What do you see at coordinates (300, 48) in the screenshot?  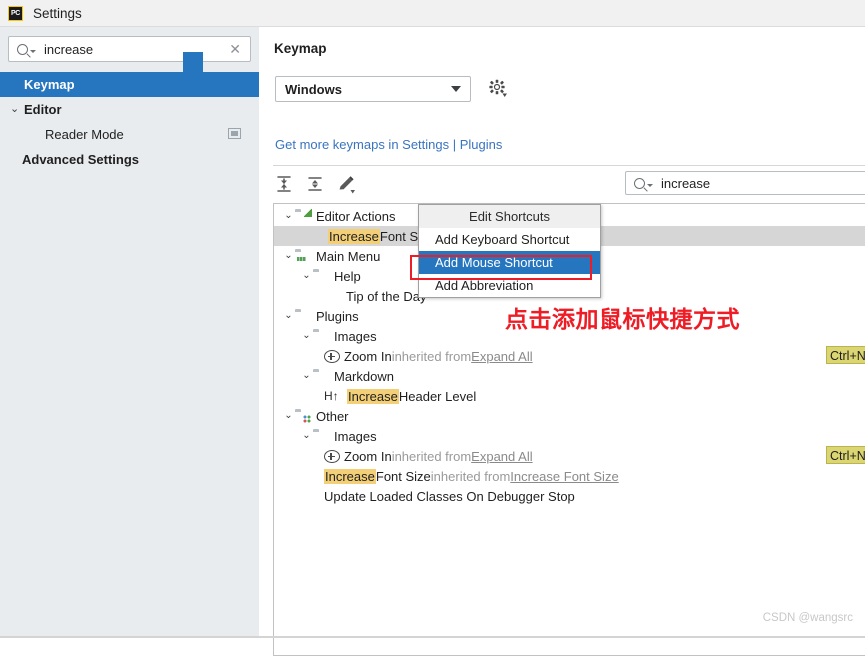 I see `page-title: Keymap` at bounding box center [300, 48].